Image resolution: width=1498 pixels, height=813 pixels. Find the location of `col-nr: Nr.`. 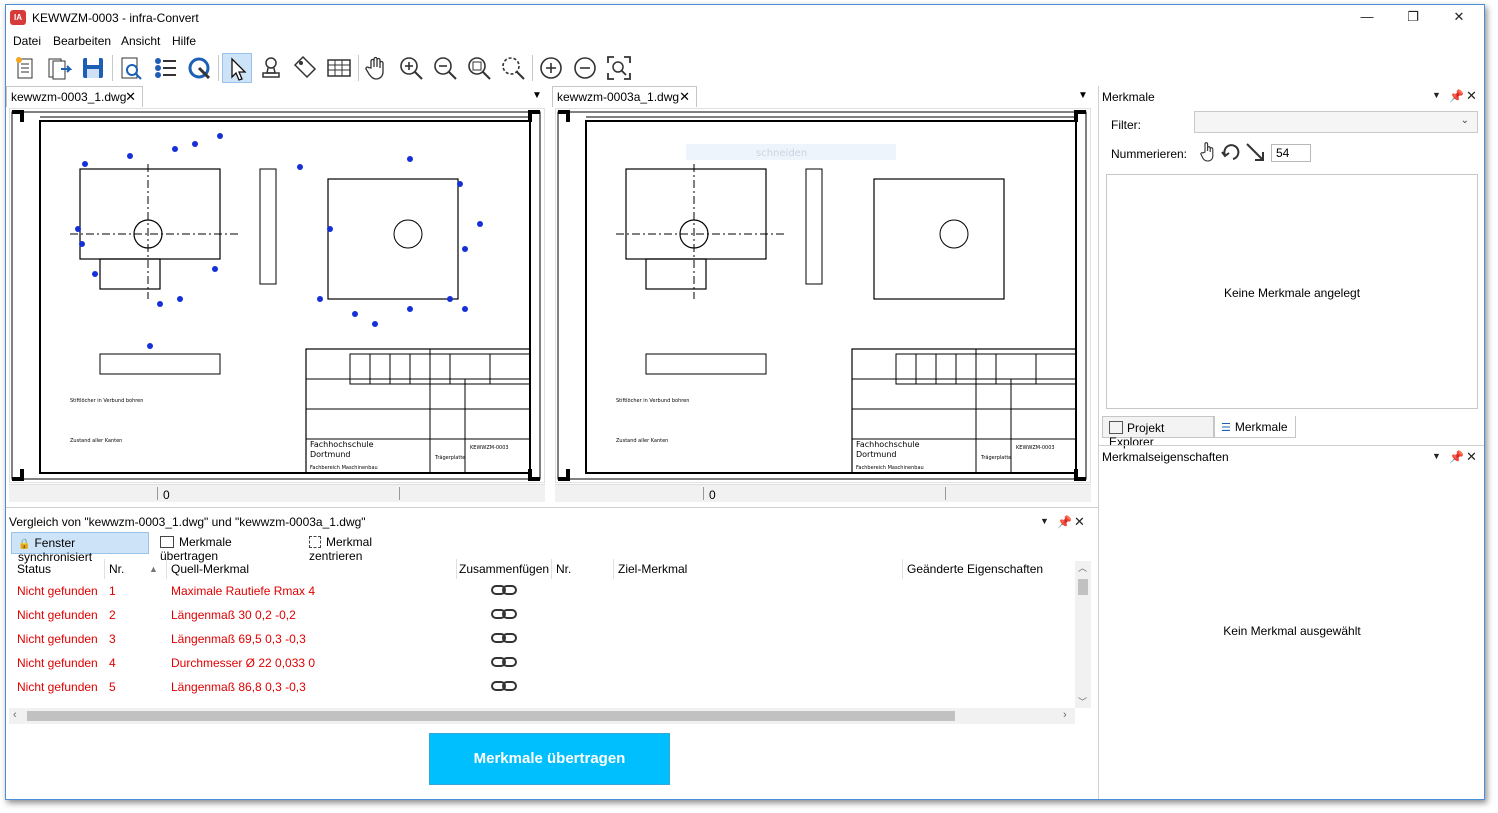

col-nr: Nr. is located at coordinates (116, 569).